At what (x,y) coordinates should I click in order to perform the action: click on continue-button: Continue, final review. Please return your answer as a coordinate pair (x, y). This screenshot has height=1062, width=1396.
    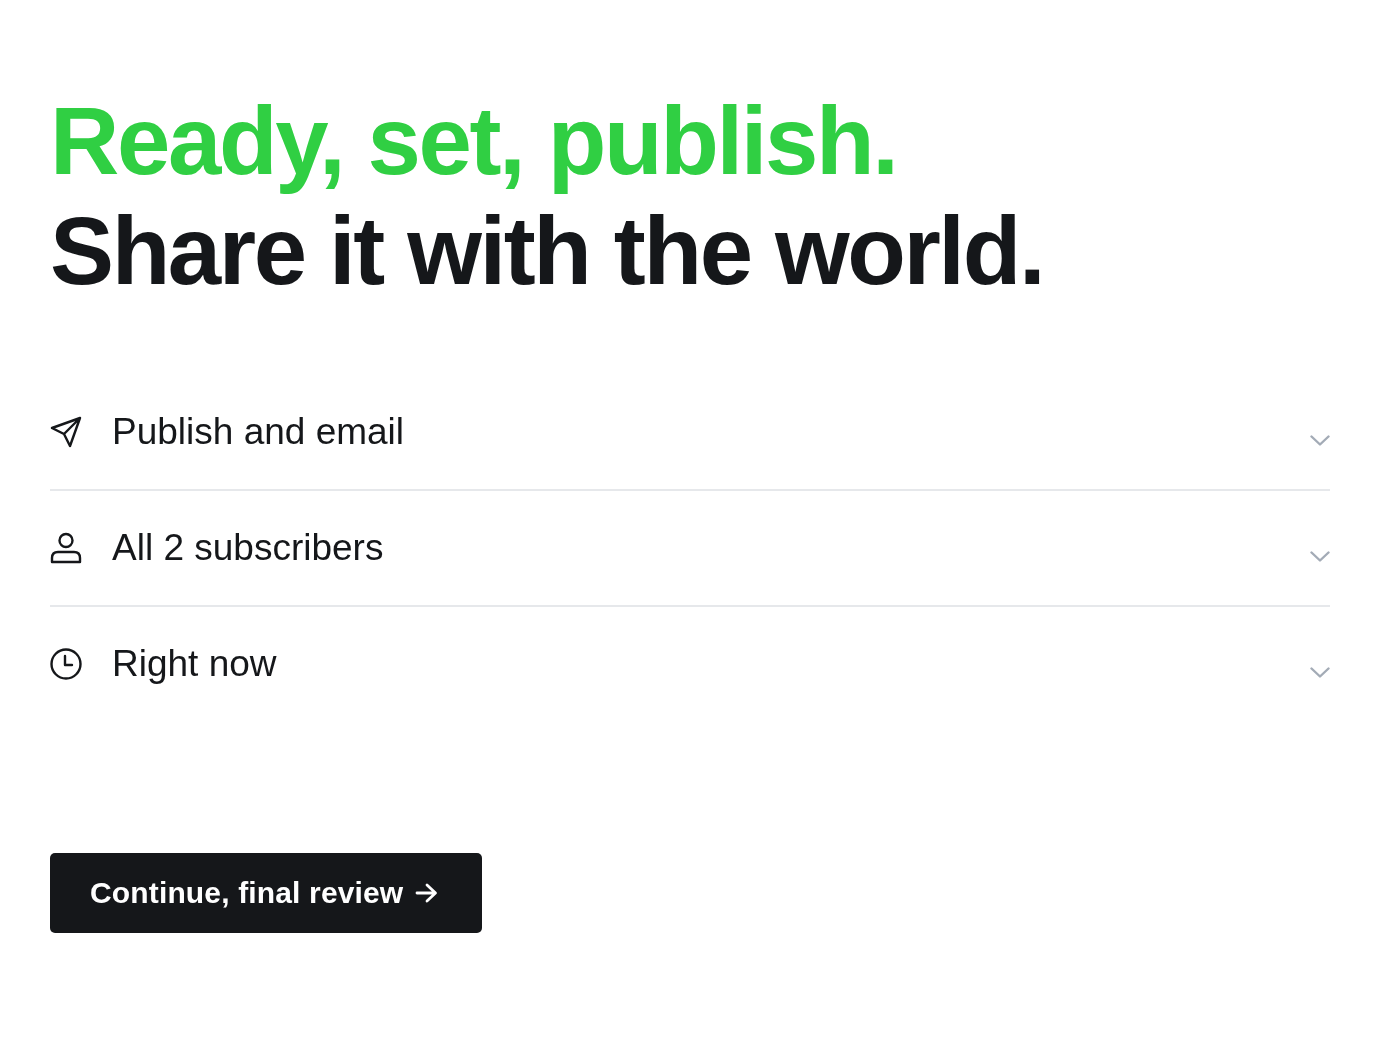
    Looking at the image, I should click on (266, 893).